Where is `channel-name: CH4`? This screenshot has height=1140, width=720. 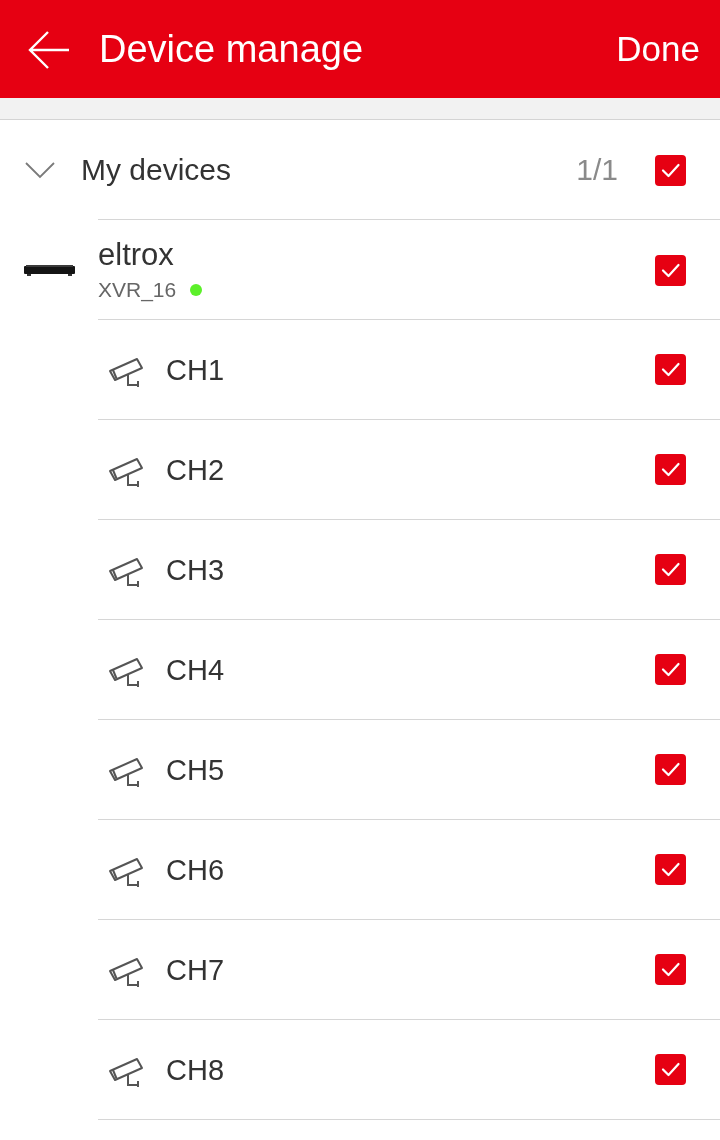 channel-name: CH4 is located at coordinates (195, 670).